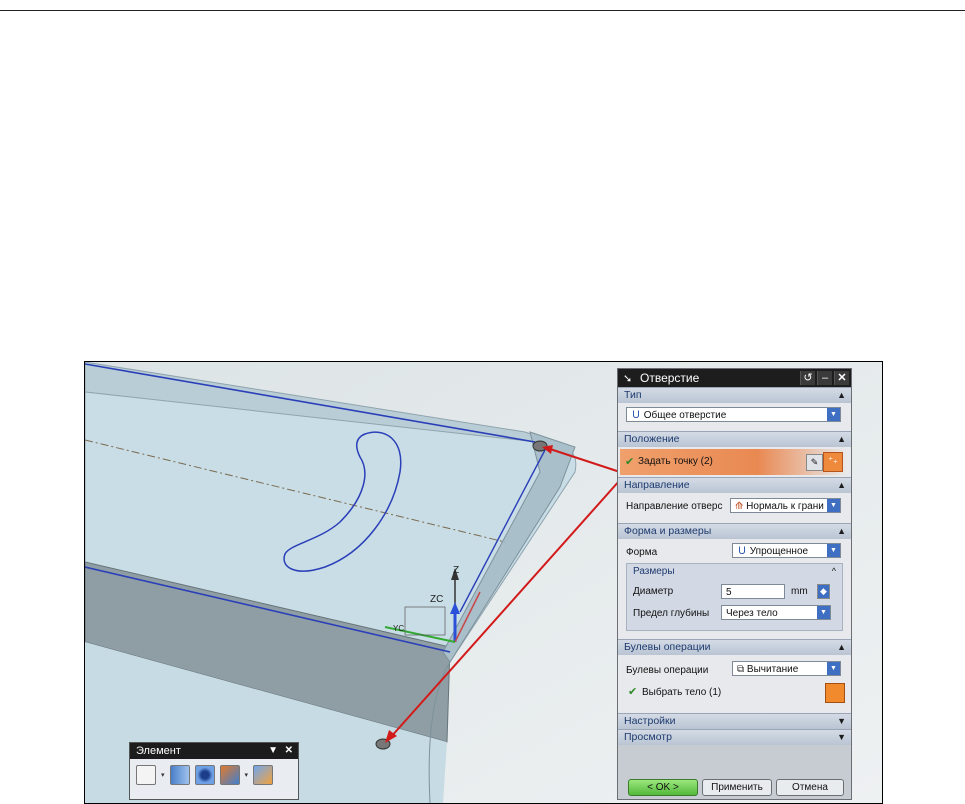 This screenshot has height=804, width=965. What do you see at coordinates (648, 737) in the screenshot?
I see `section-preview-title: Просмотр` at bounding box center [648, 737].